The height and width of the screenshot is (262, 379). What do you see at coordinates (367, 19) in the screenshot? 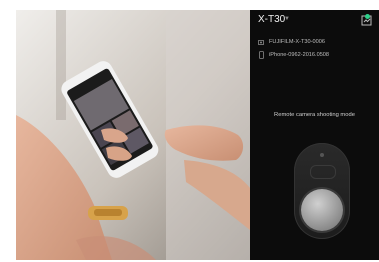
I see `settings-icon` at bounding box center [367, 19].